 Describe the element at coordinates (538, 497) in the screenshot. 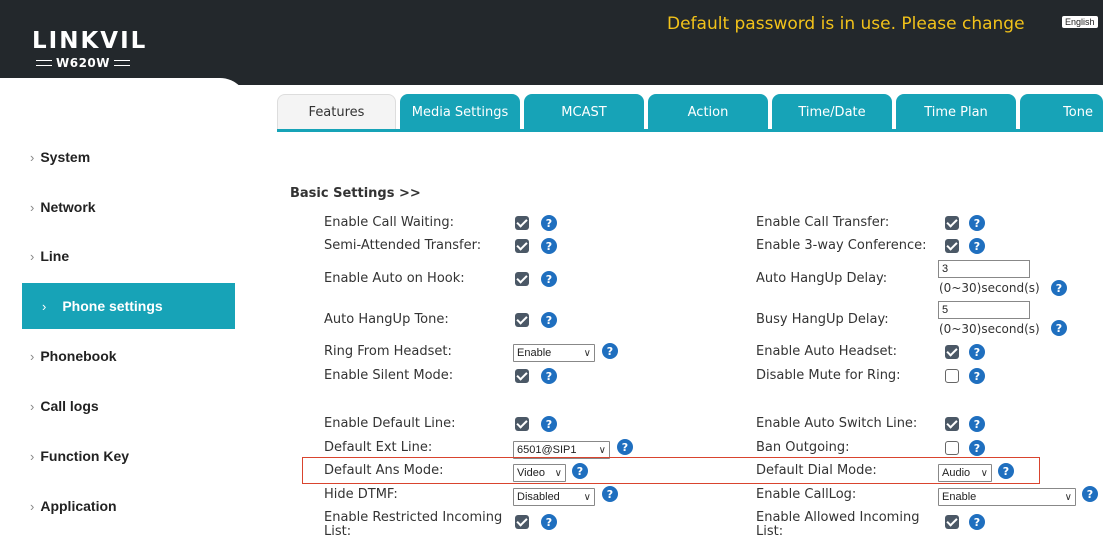

I see `select-value: Disabled` at that location.